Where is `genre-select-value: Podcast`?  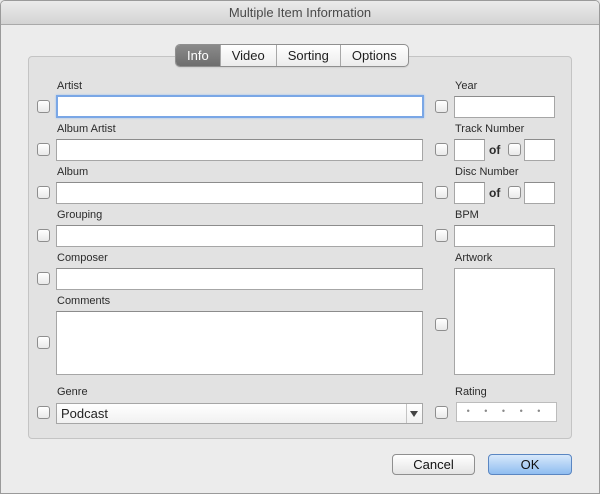
genre-select-value: Podcast is located at coordinates (84, 413).